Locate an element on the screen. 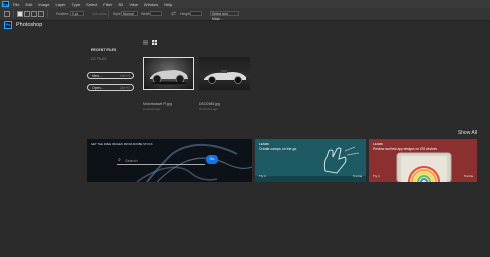 The width and height of the screenshot is (490, 257). menu-select: Select is located at coordinates (91, 4).